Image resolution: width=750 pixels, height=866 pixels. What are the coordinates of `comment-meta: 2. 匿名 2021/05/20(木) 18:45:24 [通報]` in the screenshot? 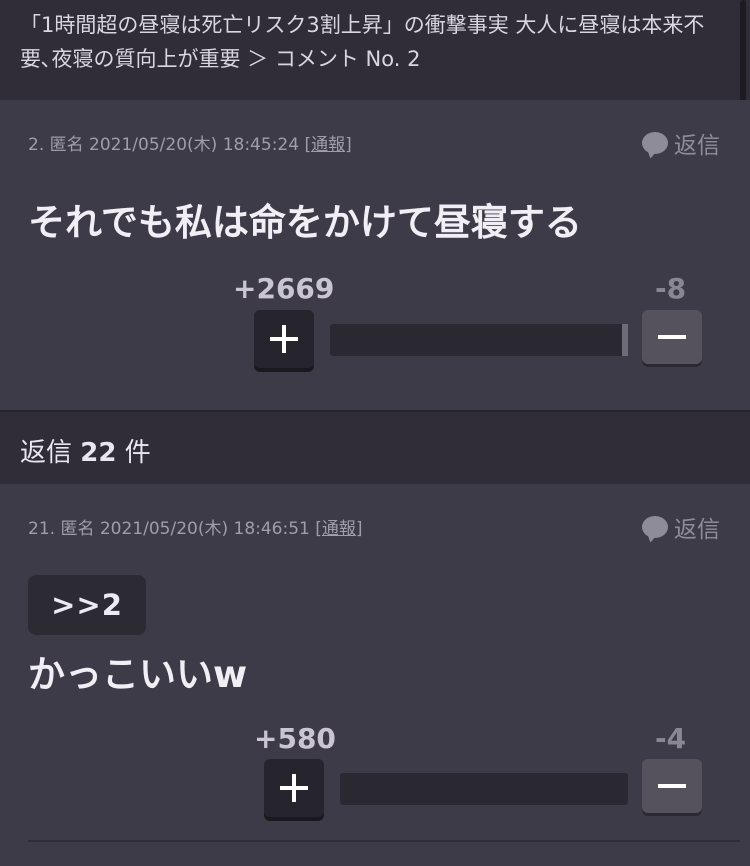 It's located at (190, 142).